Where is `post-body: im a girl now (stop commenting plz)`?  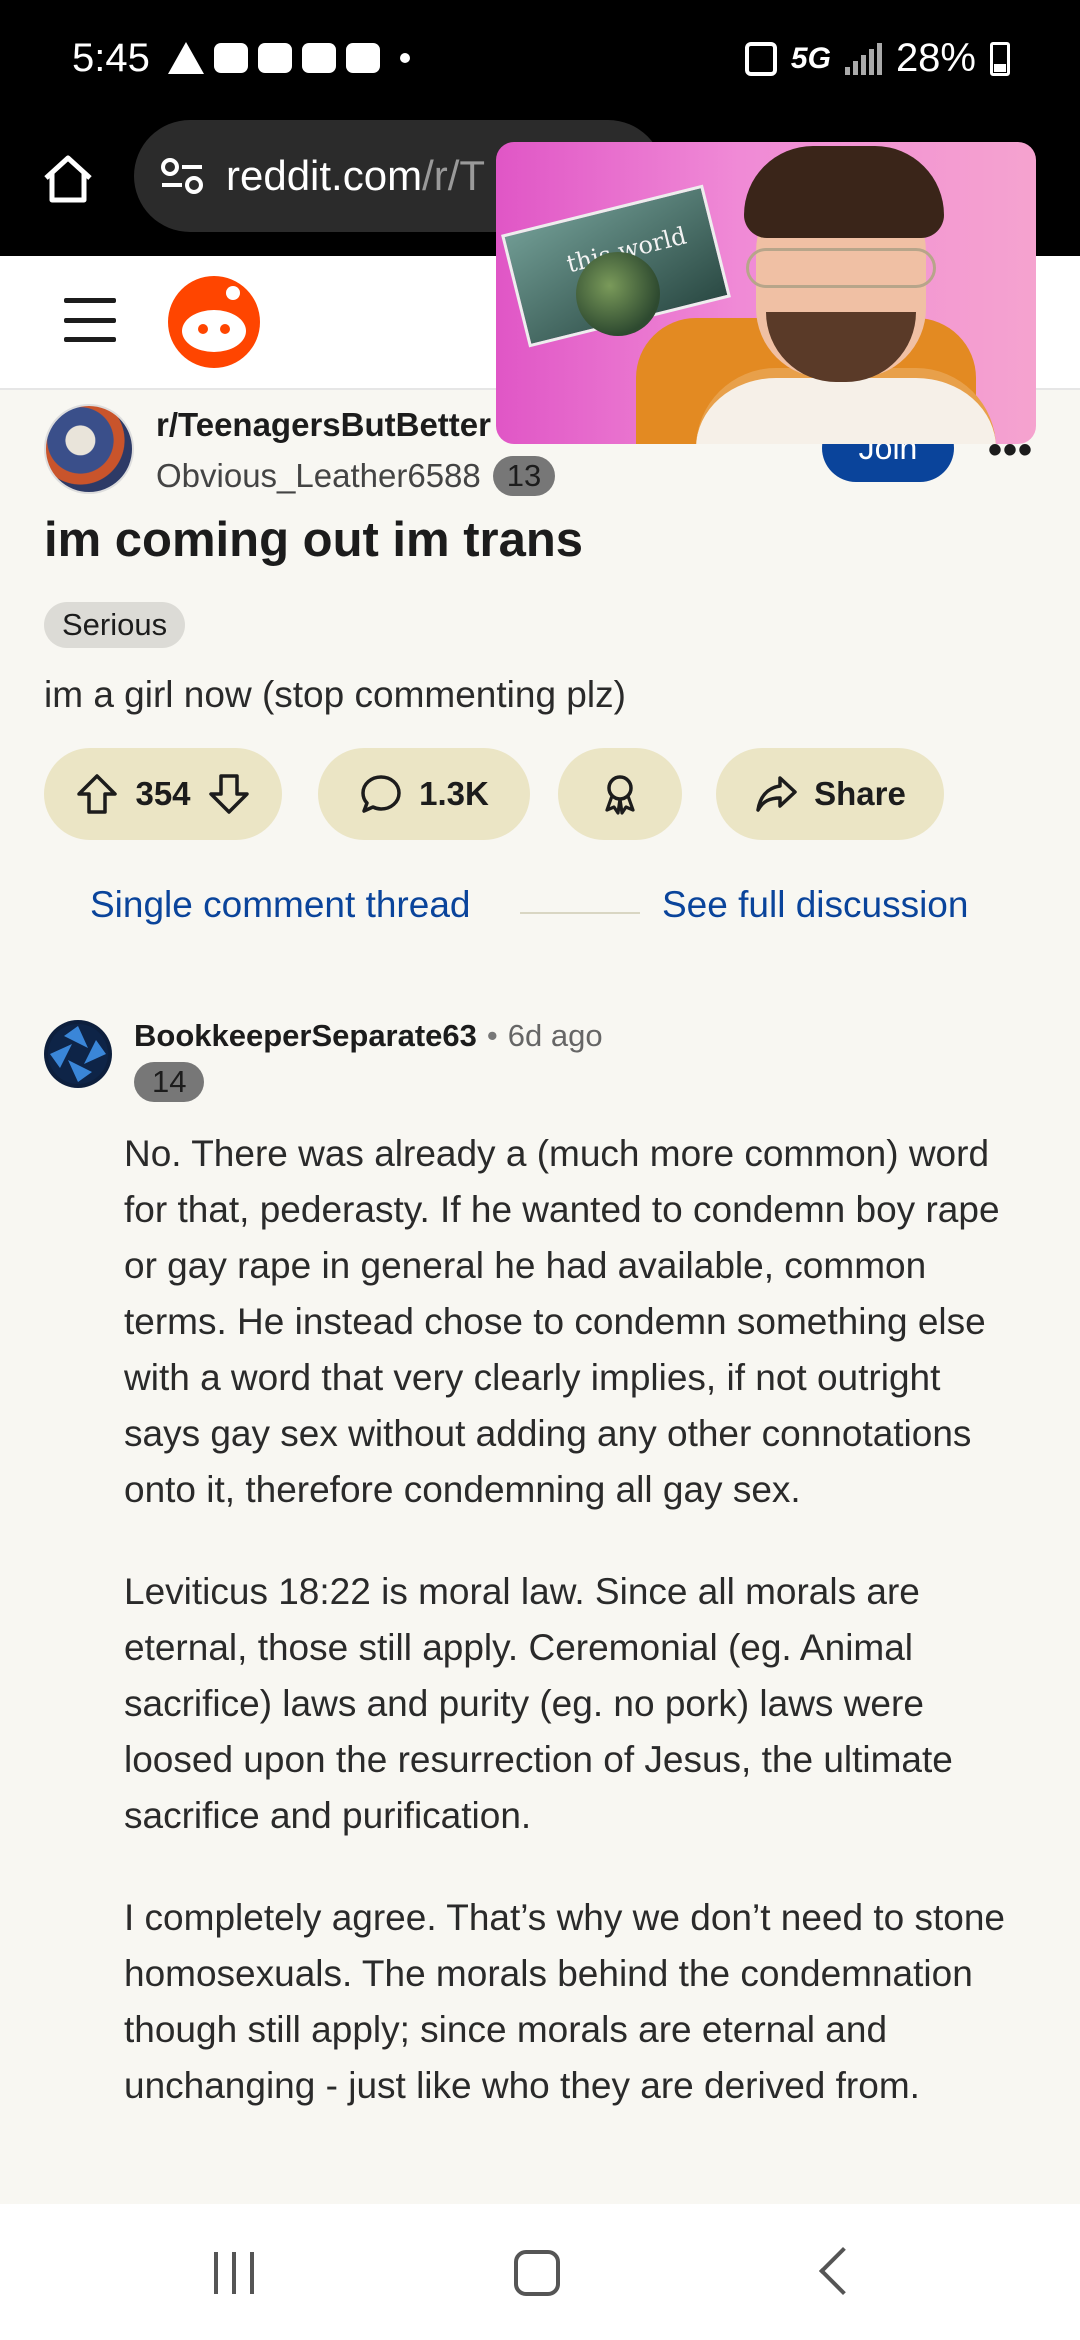
post-body: im a girl now (stop commenting plz) is located at coordinates (335, 694).